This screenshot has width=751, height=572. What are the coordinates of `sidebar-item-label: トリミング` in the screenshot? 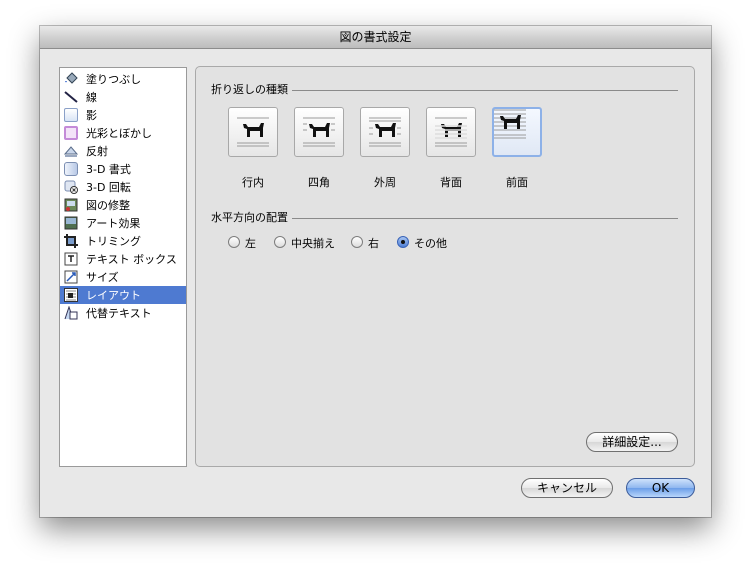 It's located at (113, 241).